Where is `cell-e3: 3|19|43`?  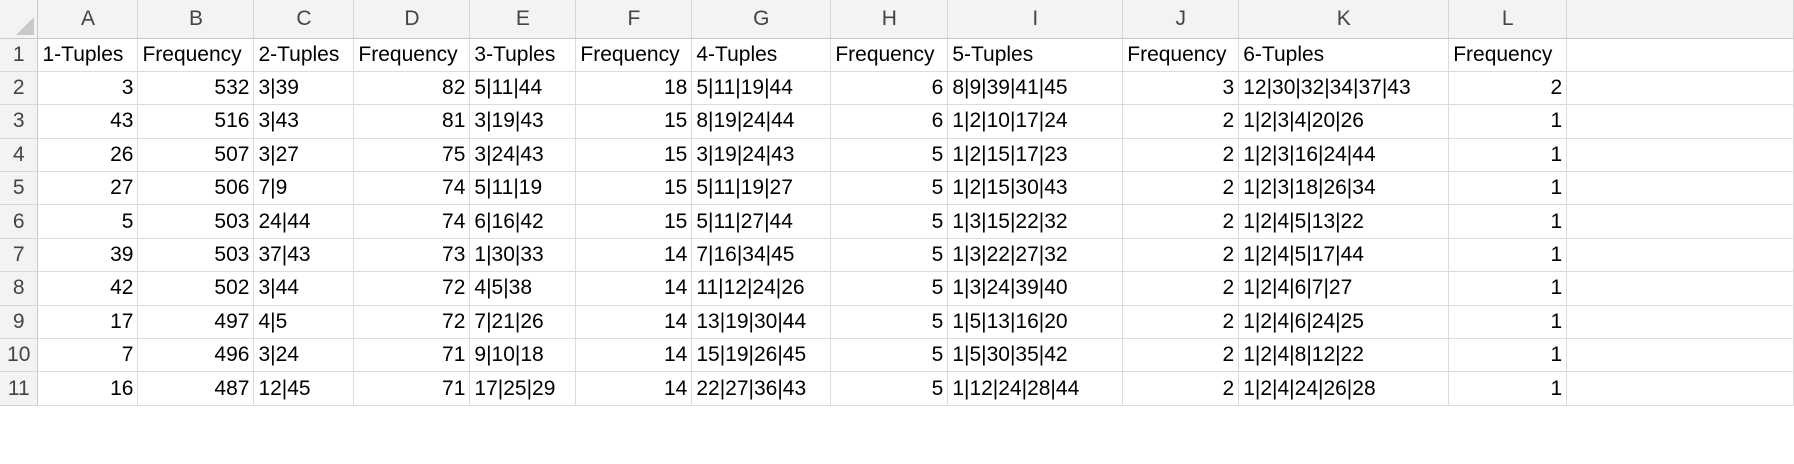 cell-e3: 3|19|43 is located at coordinates (523, 121).